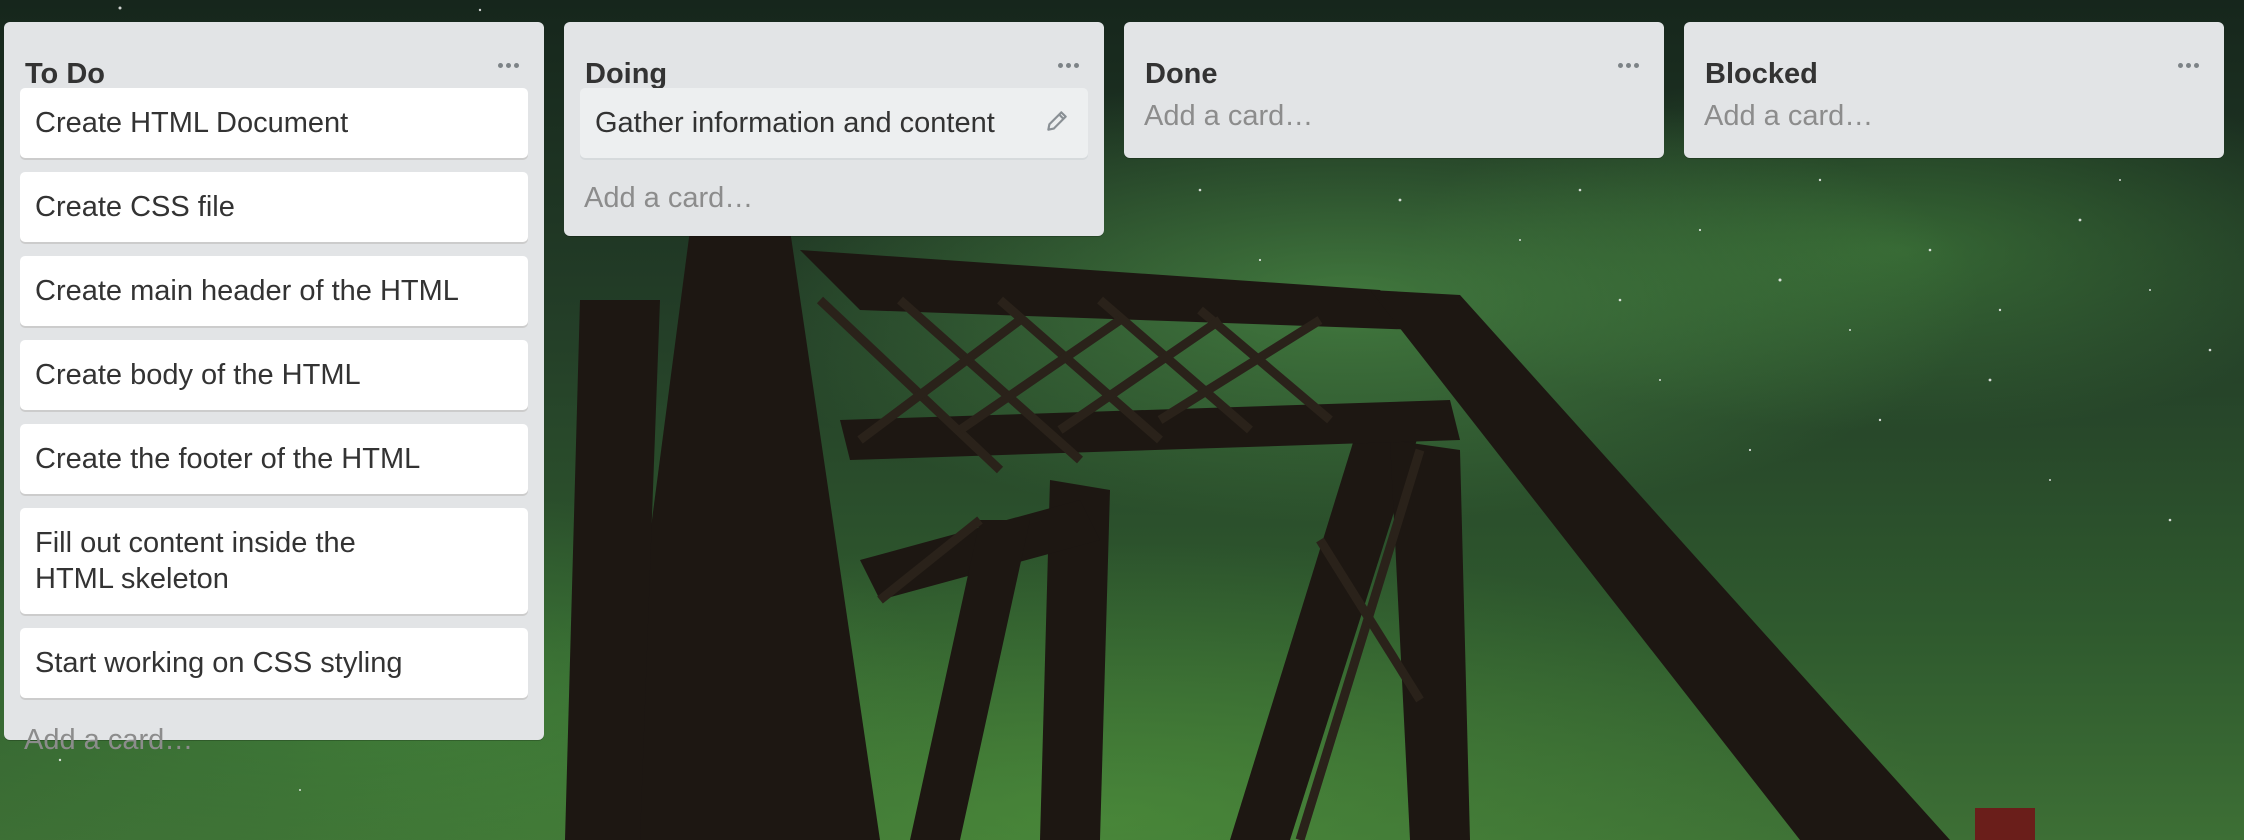  What do you see at coordinates (795, 123) in the screenshot?
I see `card-title: Gather information and content` at bounding box center [795, 123].